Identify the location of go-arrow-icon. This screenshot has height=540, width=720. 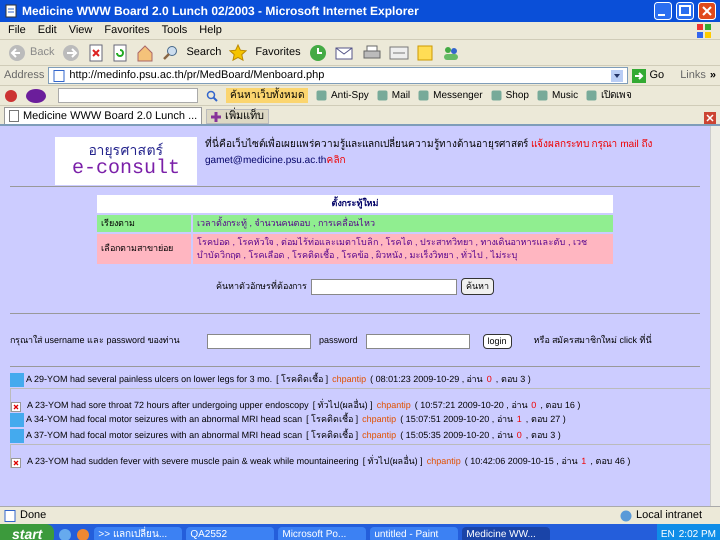
(639, 75).